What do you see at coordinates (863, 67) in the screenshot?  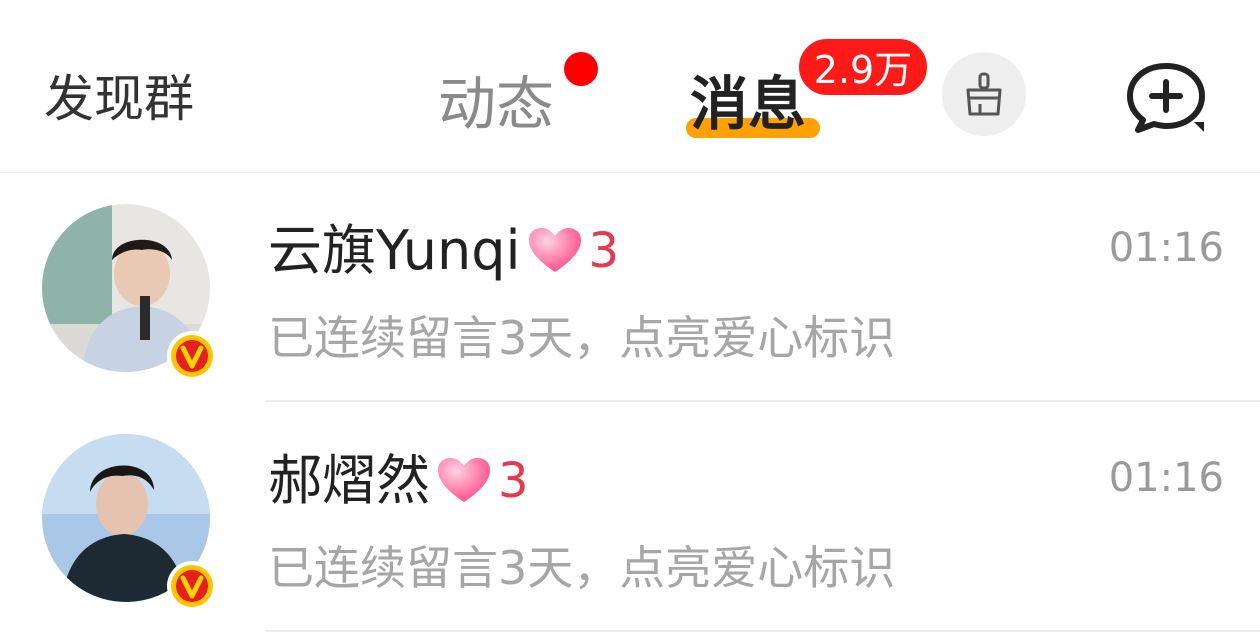 I see `message-count-badge: 2.9万` at bounding box center [863, 67].